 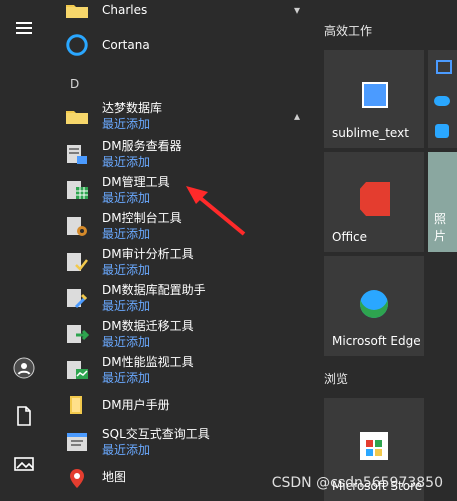 What do you see at coordinates (77, 405) in the screenshot?
I see `book-icon` at bounding box center [77, 405].